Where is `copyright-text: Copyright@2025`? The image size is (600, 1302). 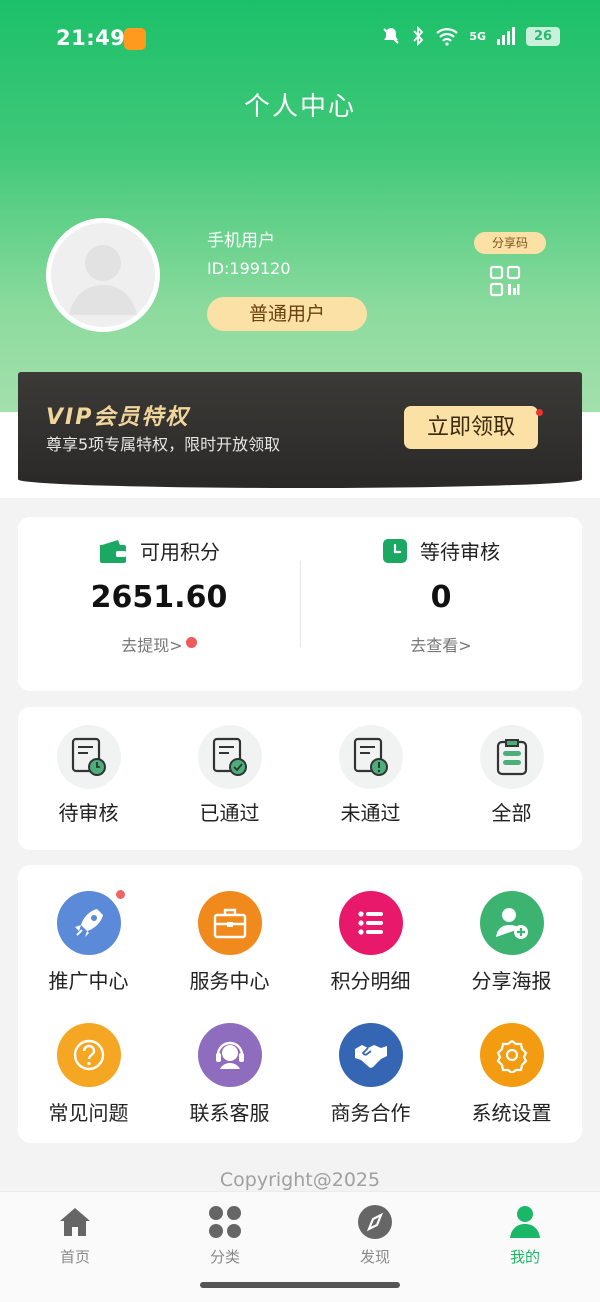 copyright-text: Copyright@2025 is located at coordinates (300, 1180).